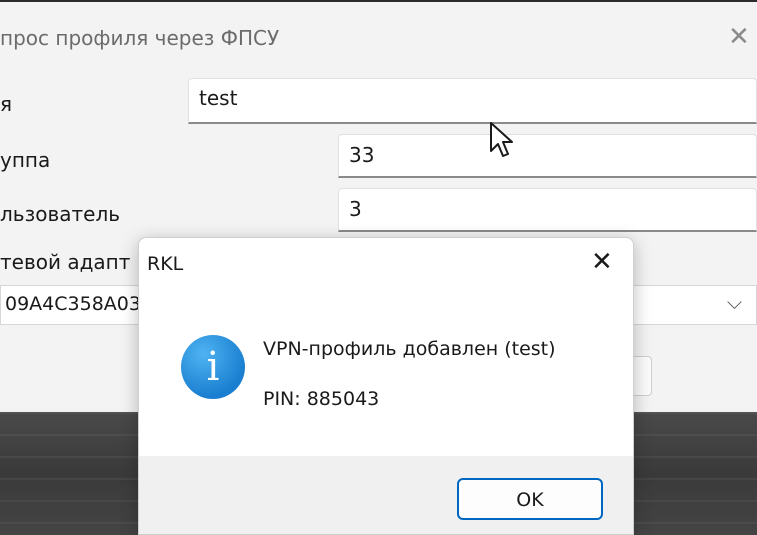 This screenshot has height=535, width=757. I want to click on user-input: 3, so click(547, 210).